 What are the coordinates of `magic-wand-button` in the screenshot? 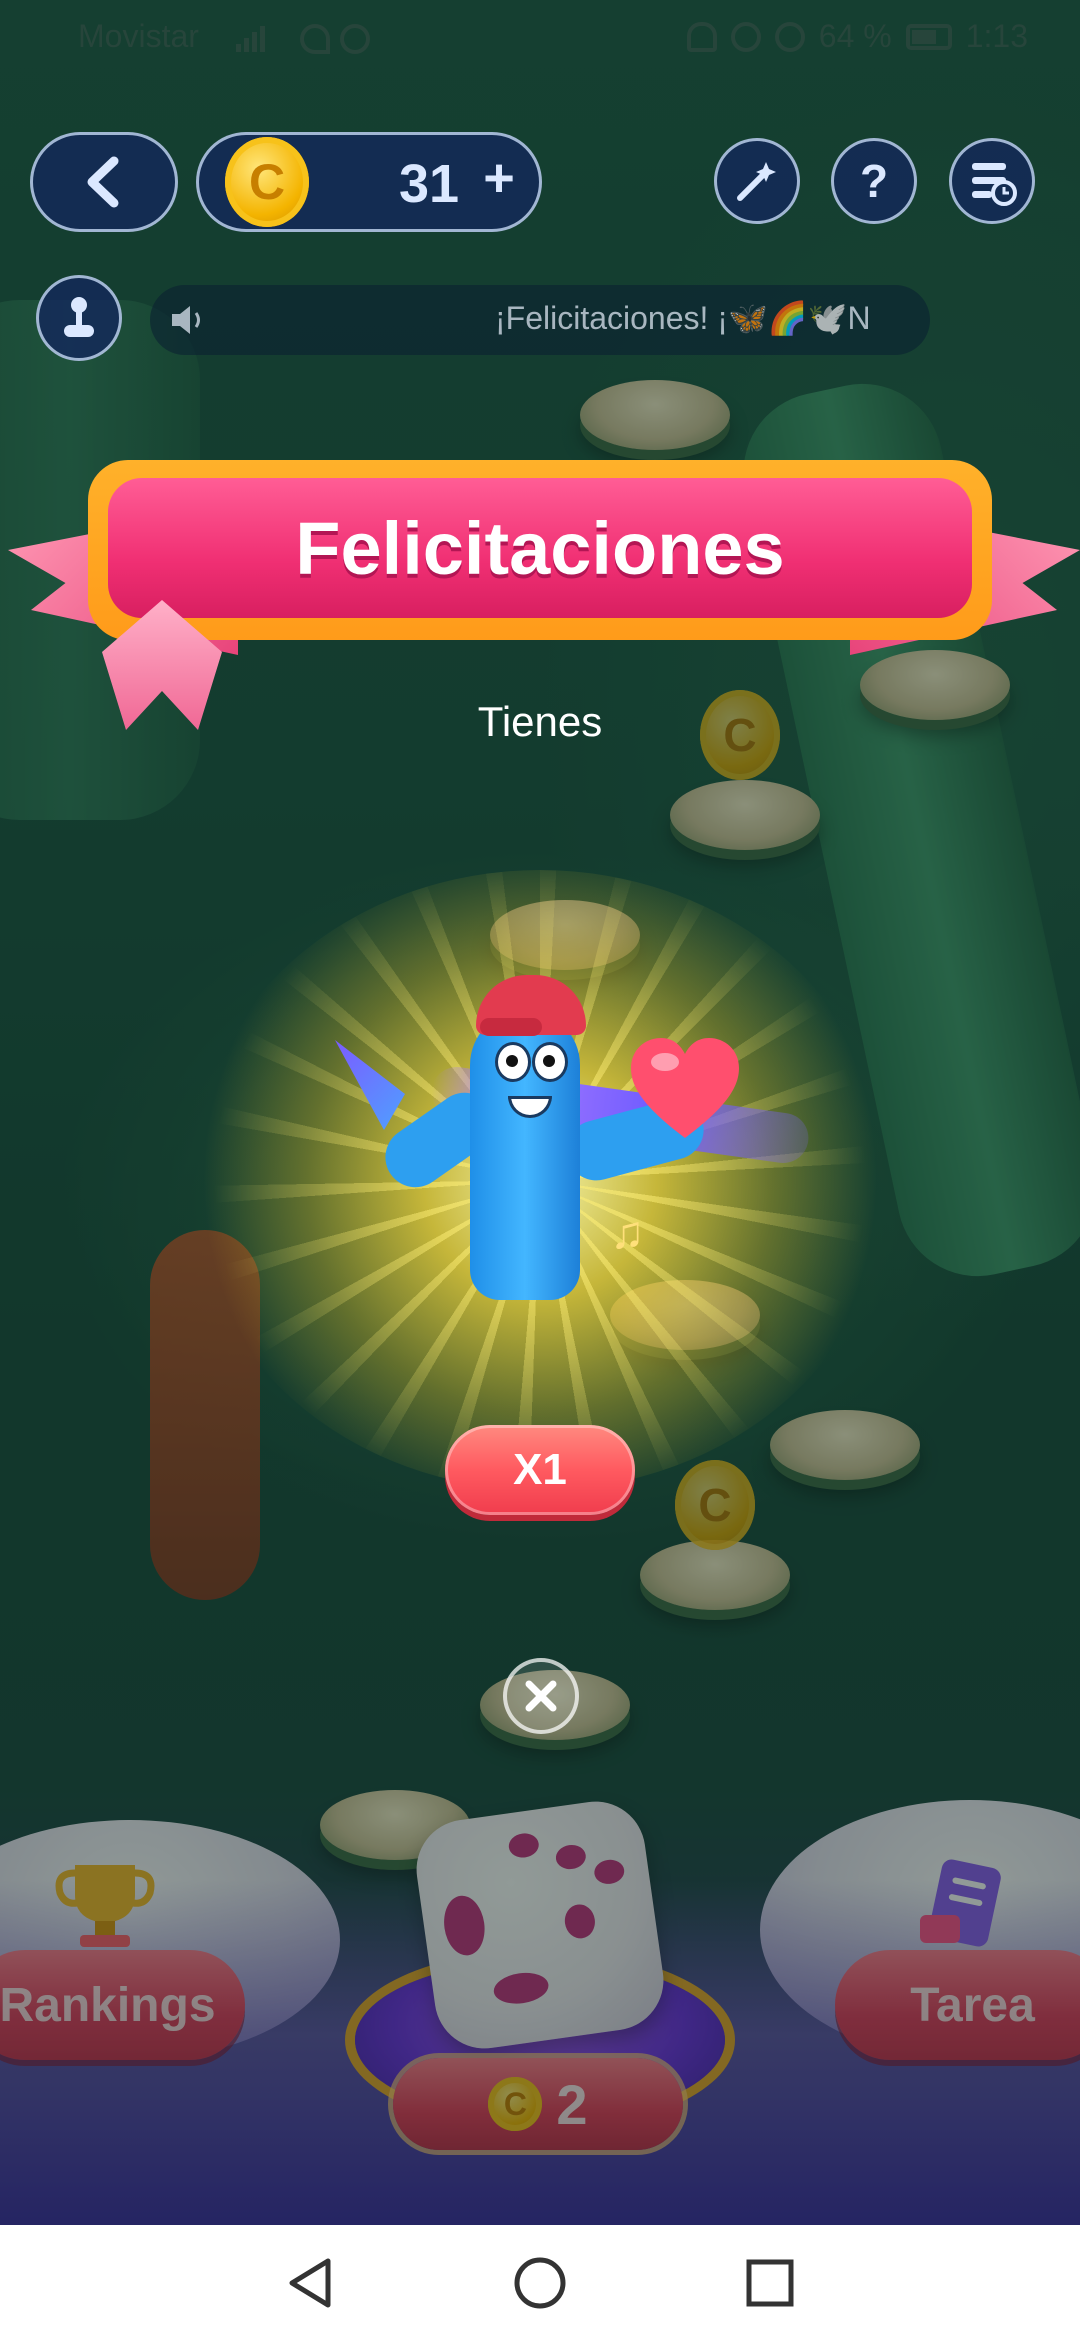 It's located at (757, 181).